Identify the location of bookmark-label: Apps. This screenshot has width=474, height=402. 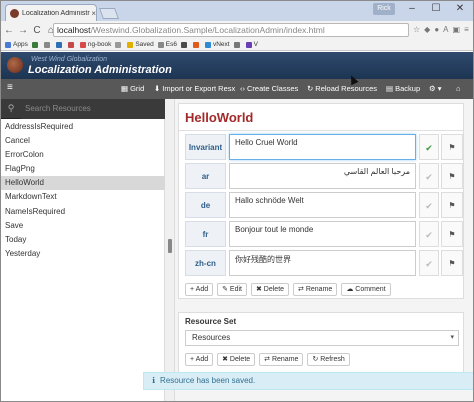
(20, 44).